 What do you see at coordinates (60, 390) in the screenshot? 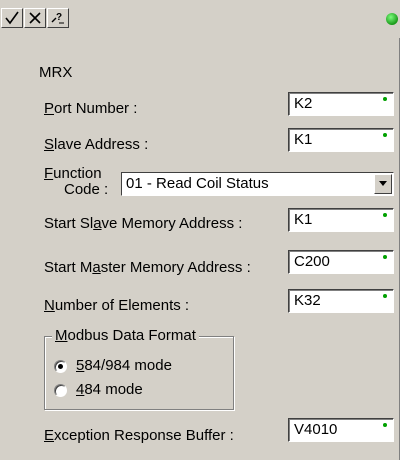
I see `radio-484-mode` at bounding box center [60, 390].